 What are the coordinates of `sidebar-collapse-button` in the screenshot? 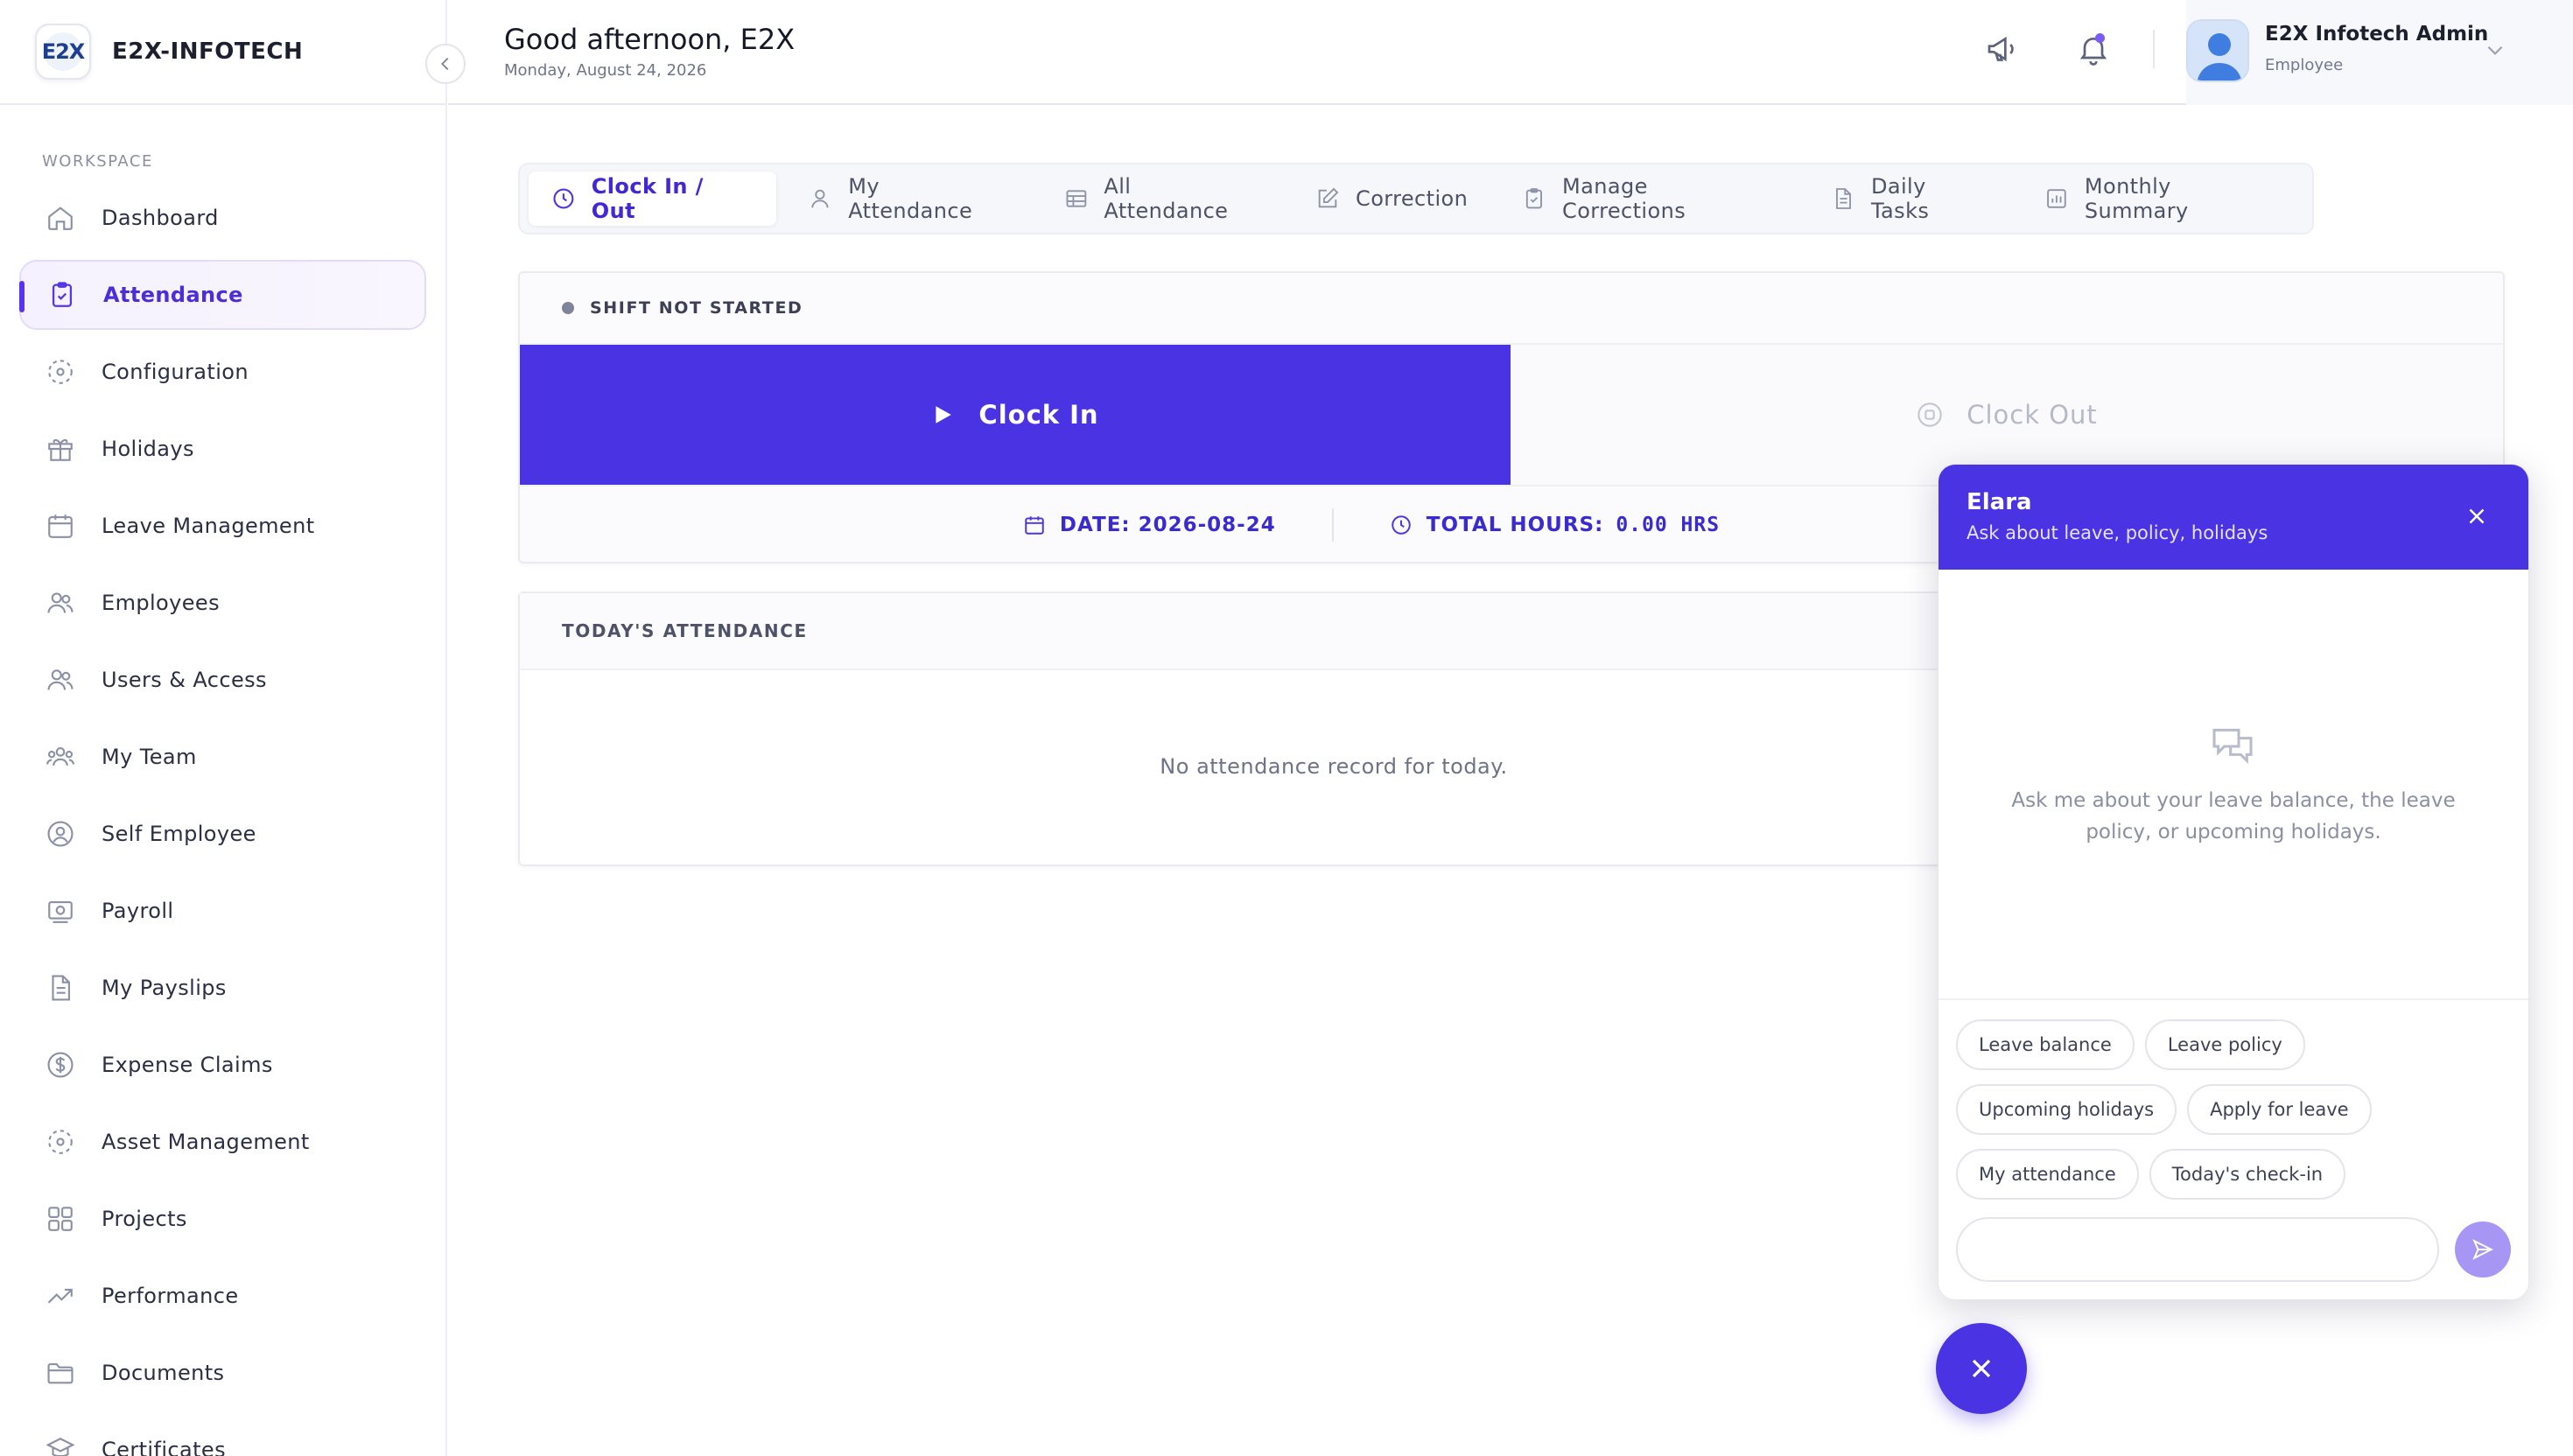 It's located at (445, 64).